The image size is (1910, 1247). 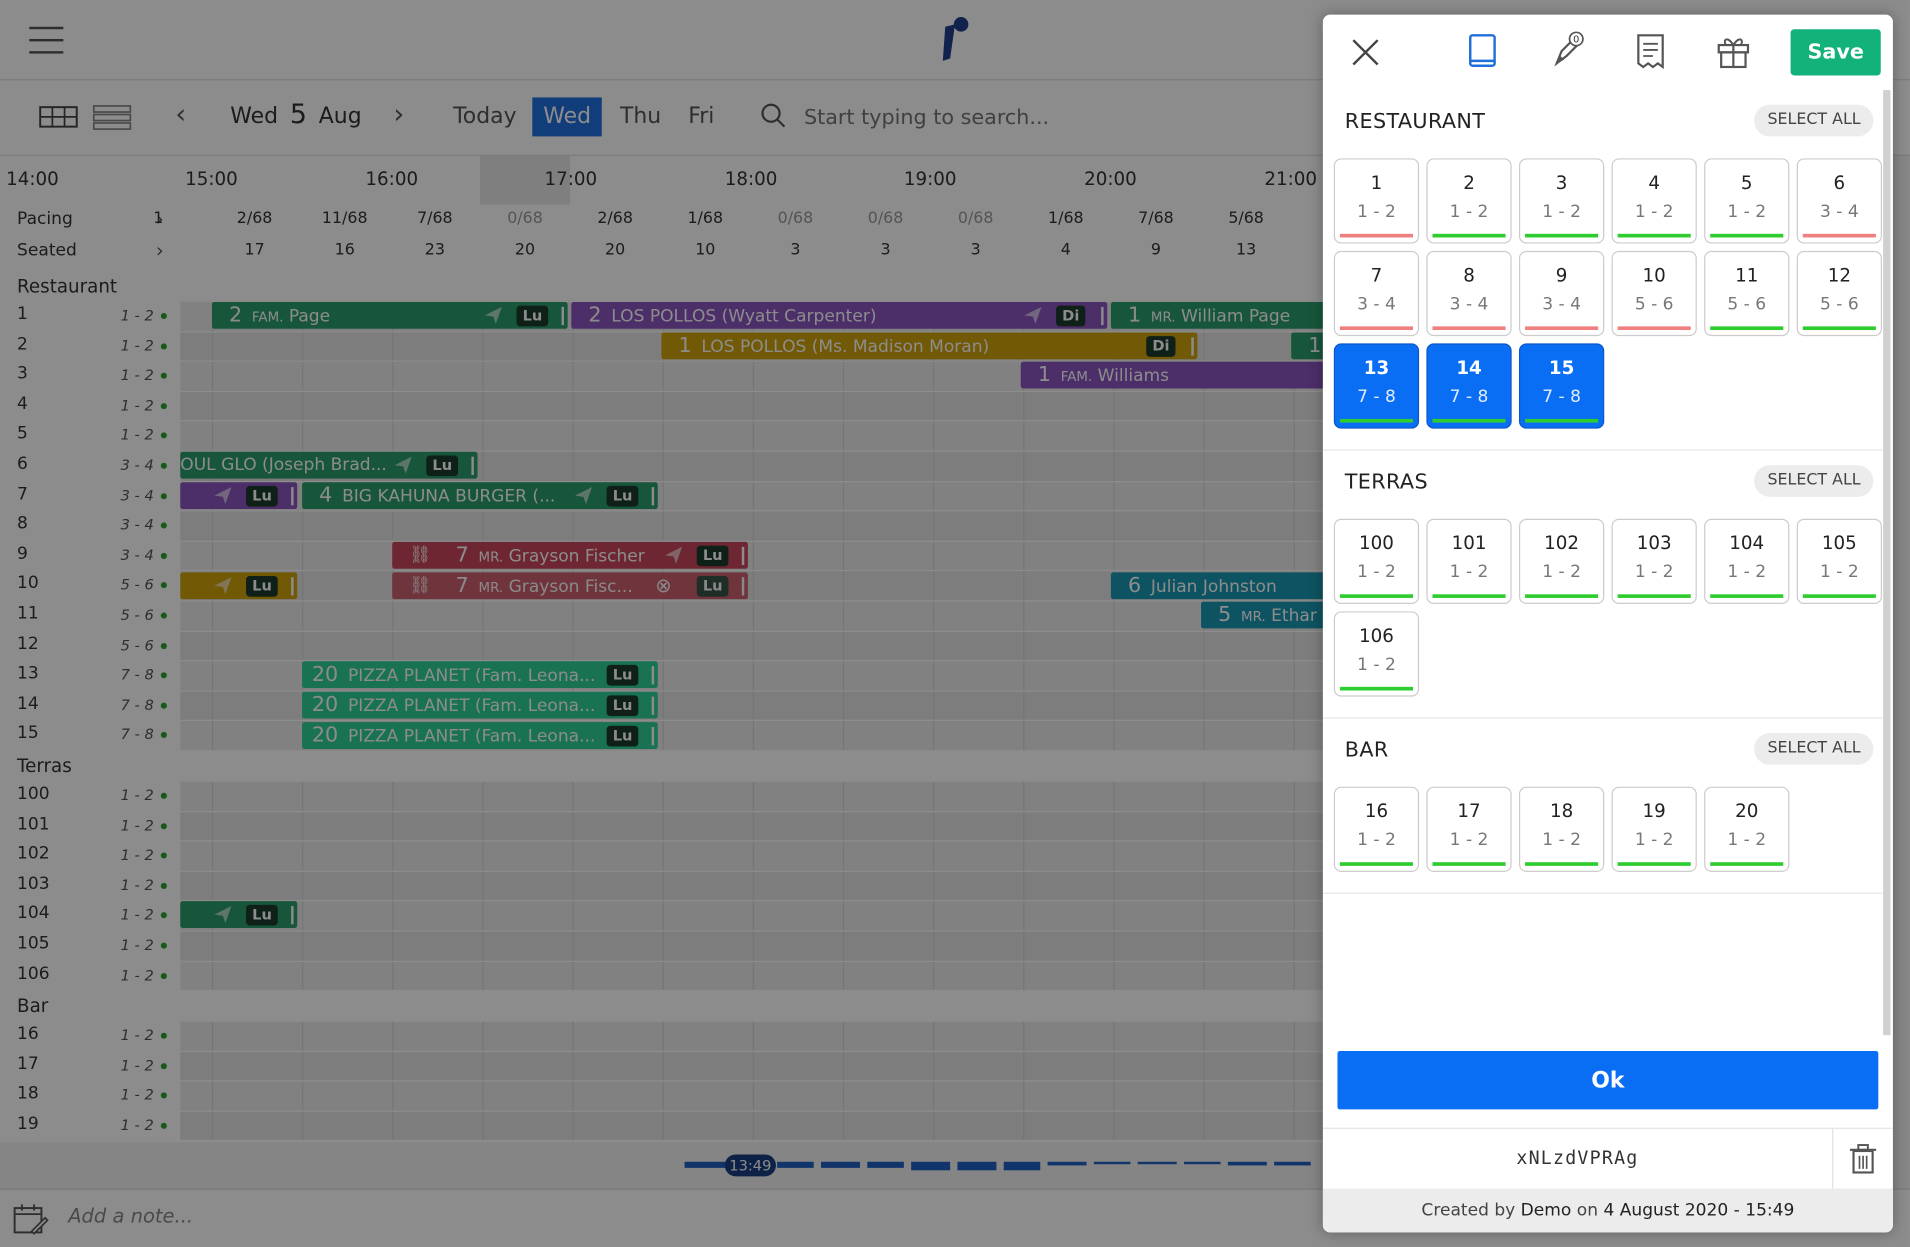 I want to click on table-tile: 2 1 - 2, so click(x=1469, y=201).